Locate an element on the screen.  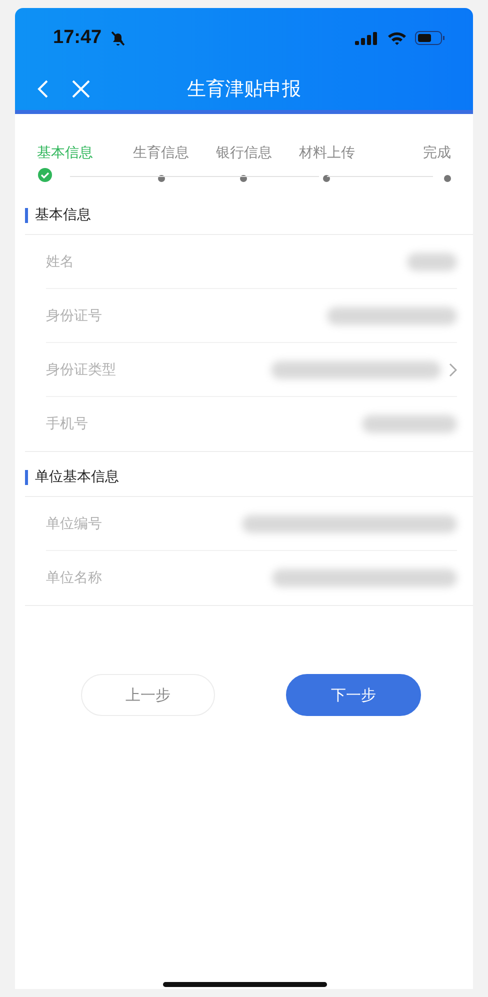
redacted-value is located at coordinates (432, 261).